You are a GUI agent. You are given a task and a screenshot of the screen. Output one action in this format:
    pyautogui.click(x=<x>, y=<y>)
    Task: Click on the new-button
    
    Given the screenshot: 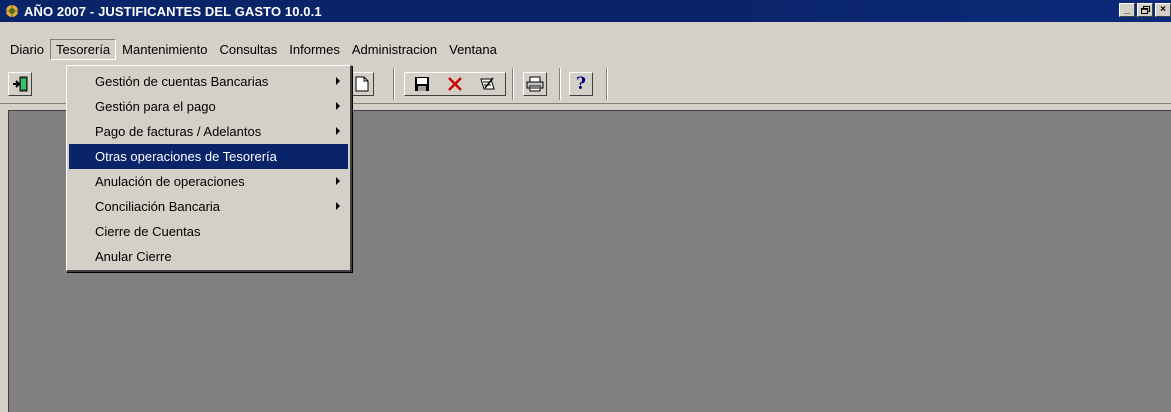 What is the action you would take?
    pyautogui.click(x=362, y=84)
    